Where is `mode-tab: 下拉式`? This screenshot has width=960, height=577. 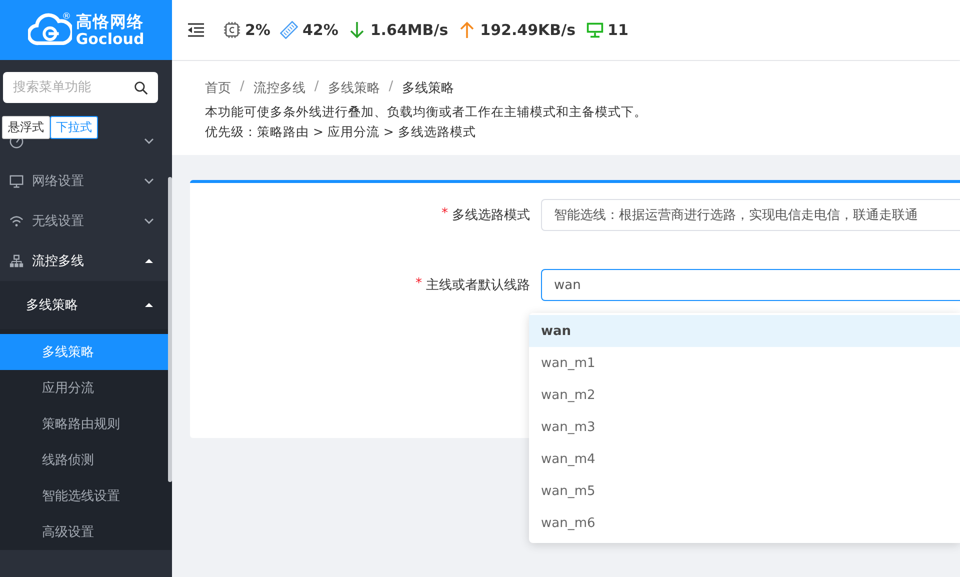 mode-tab: 下拉式 is located at coordinates (74, 127).